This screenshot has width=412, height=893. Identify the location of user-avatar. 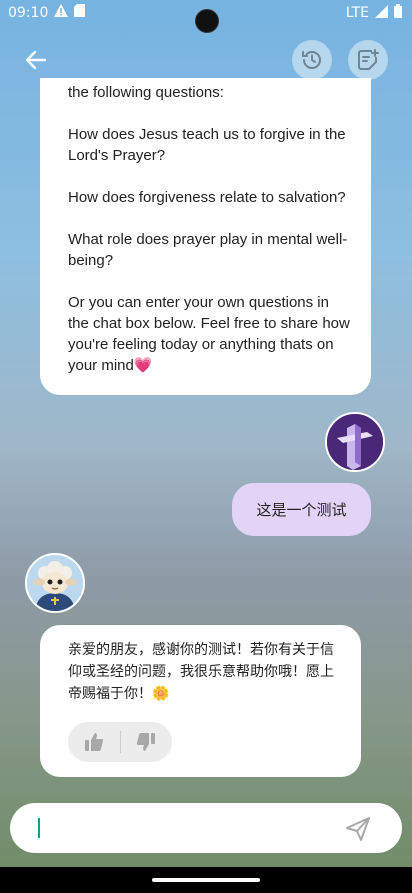
(355, 442).